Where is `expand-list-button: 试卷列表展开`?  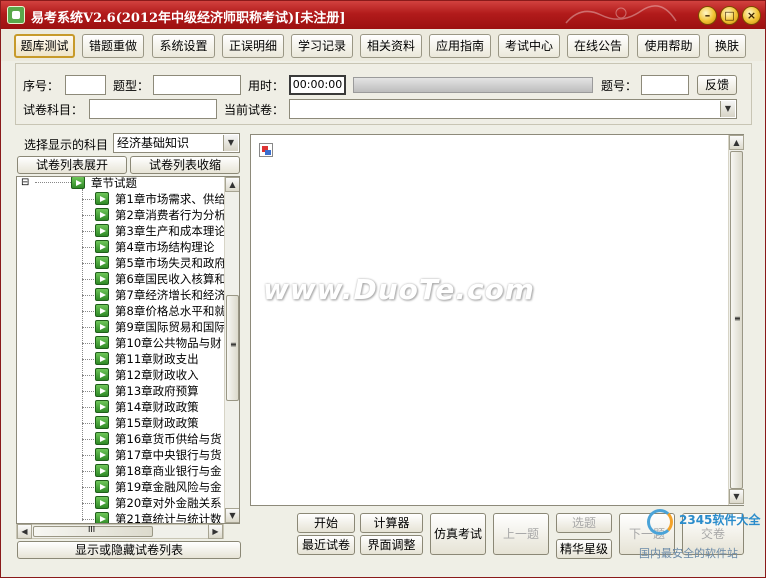
expand-list-button: 试卷列表展开 is located at coordinates (72, 165).